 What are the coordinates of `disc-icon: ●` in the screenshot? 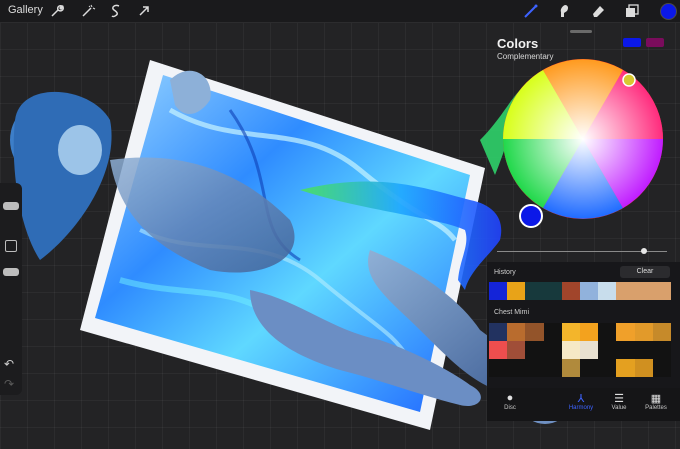 It's located at (510, 398).